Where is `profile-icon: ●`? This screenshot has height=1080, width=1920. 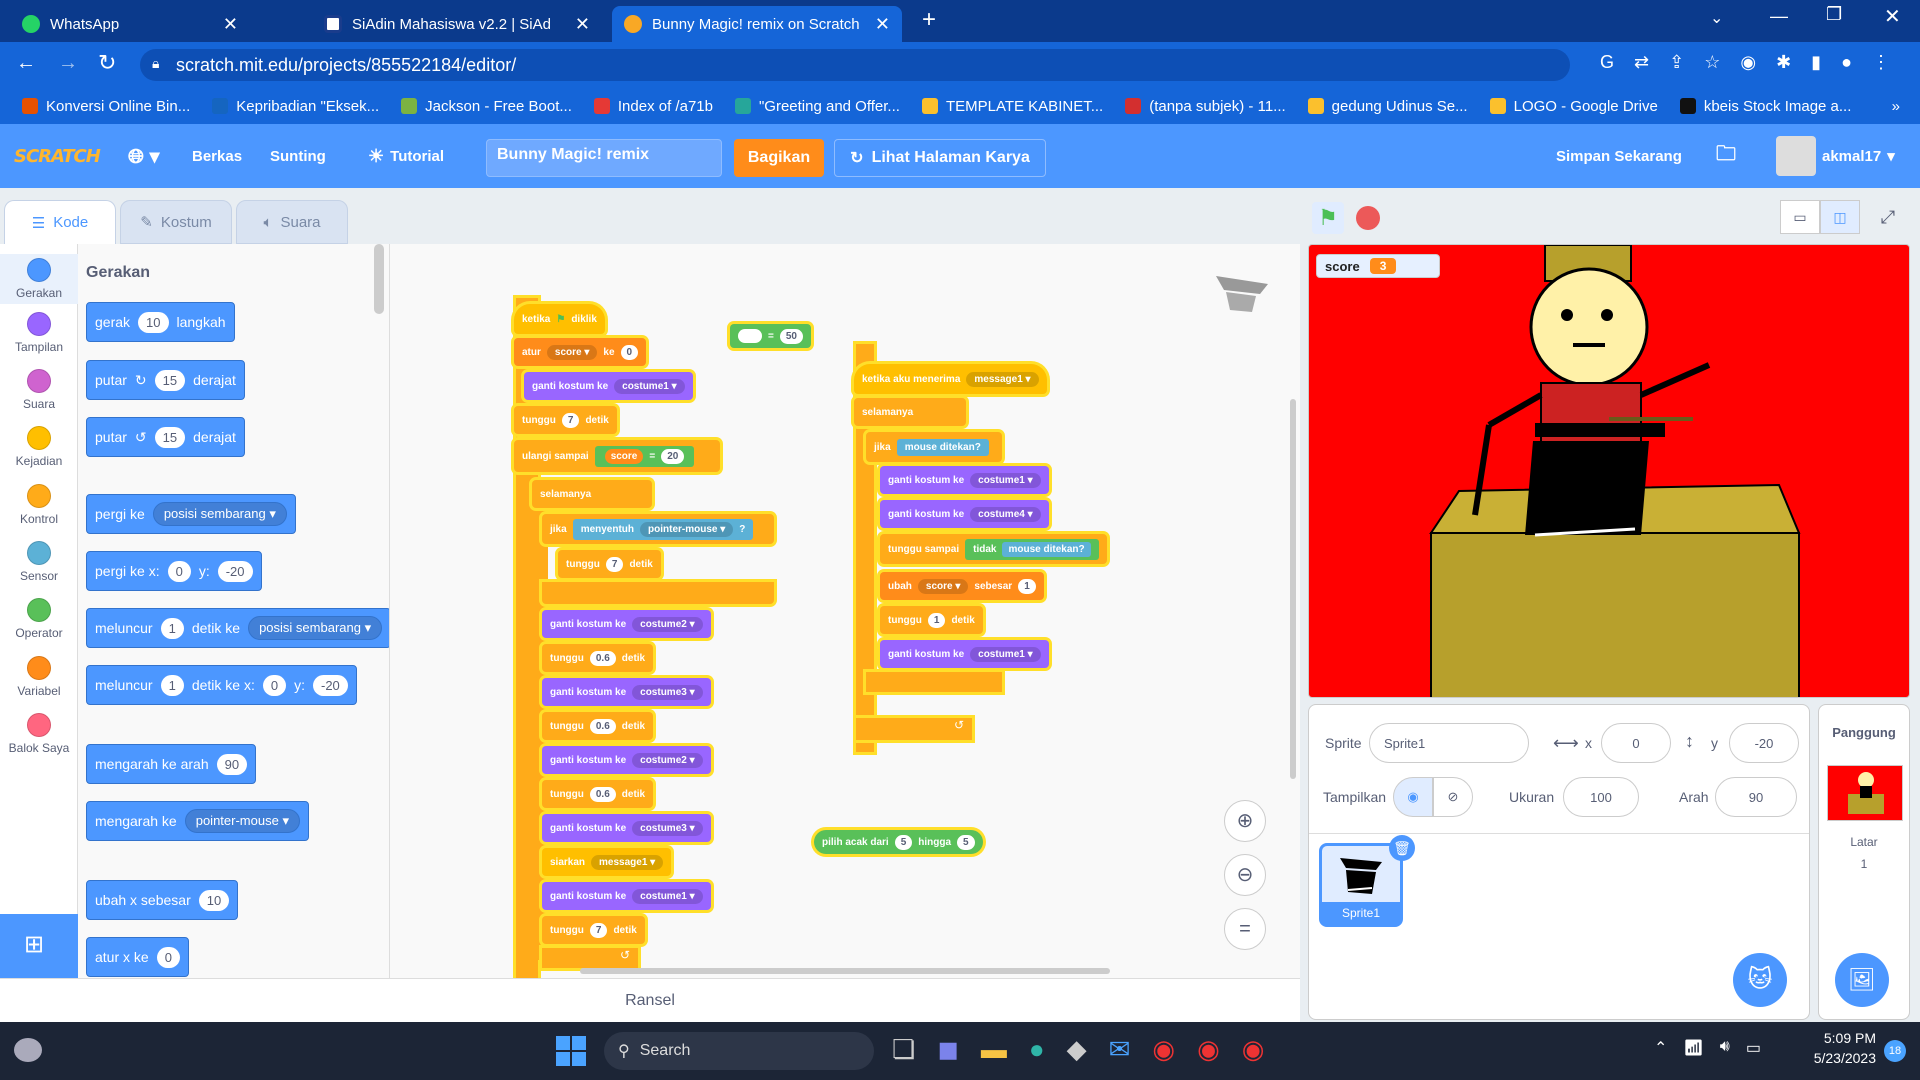 profile-icon: ● is located at coordinates (1846, 62).